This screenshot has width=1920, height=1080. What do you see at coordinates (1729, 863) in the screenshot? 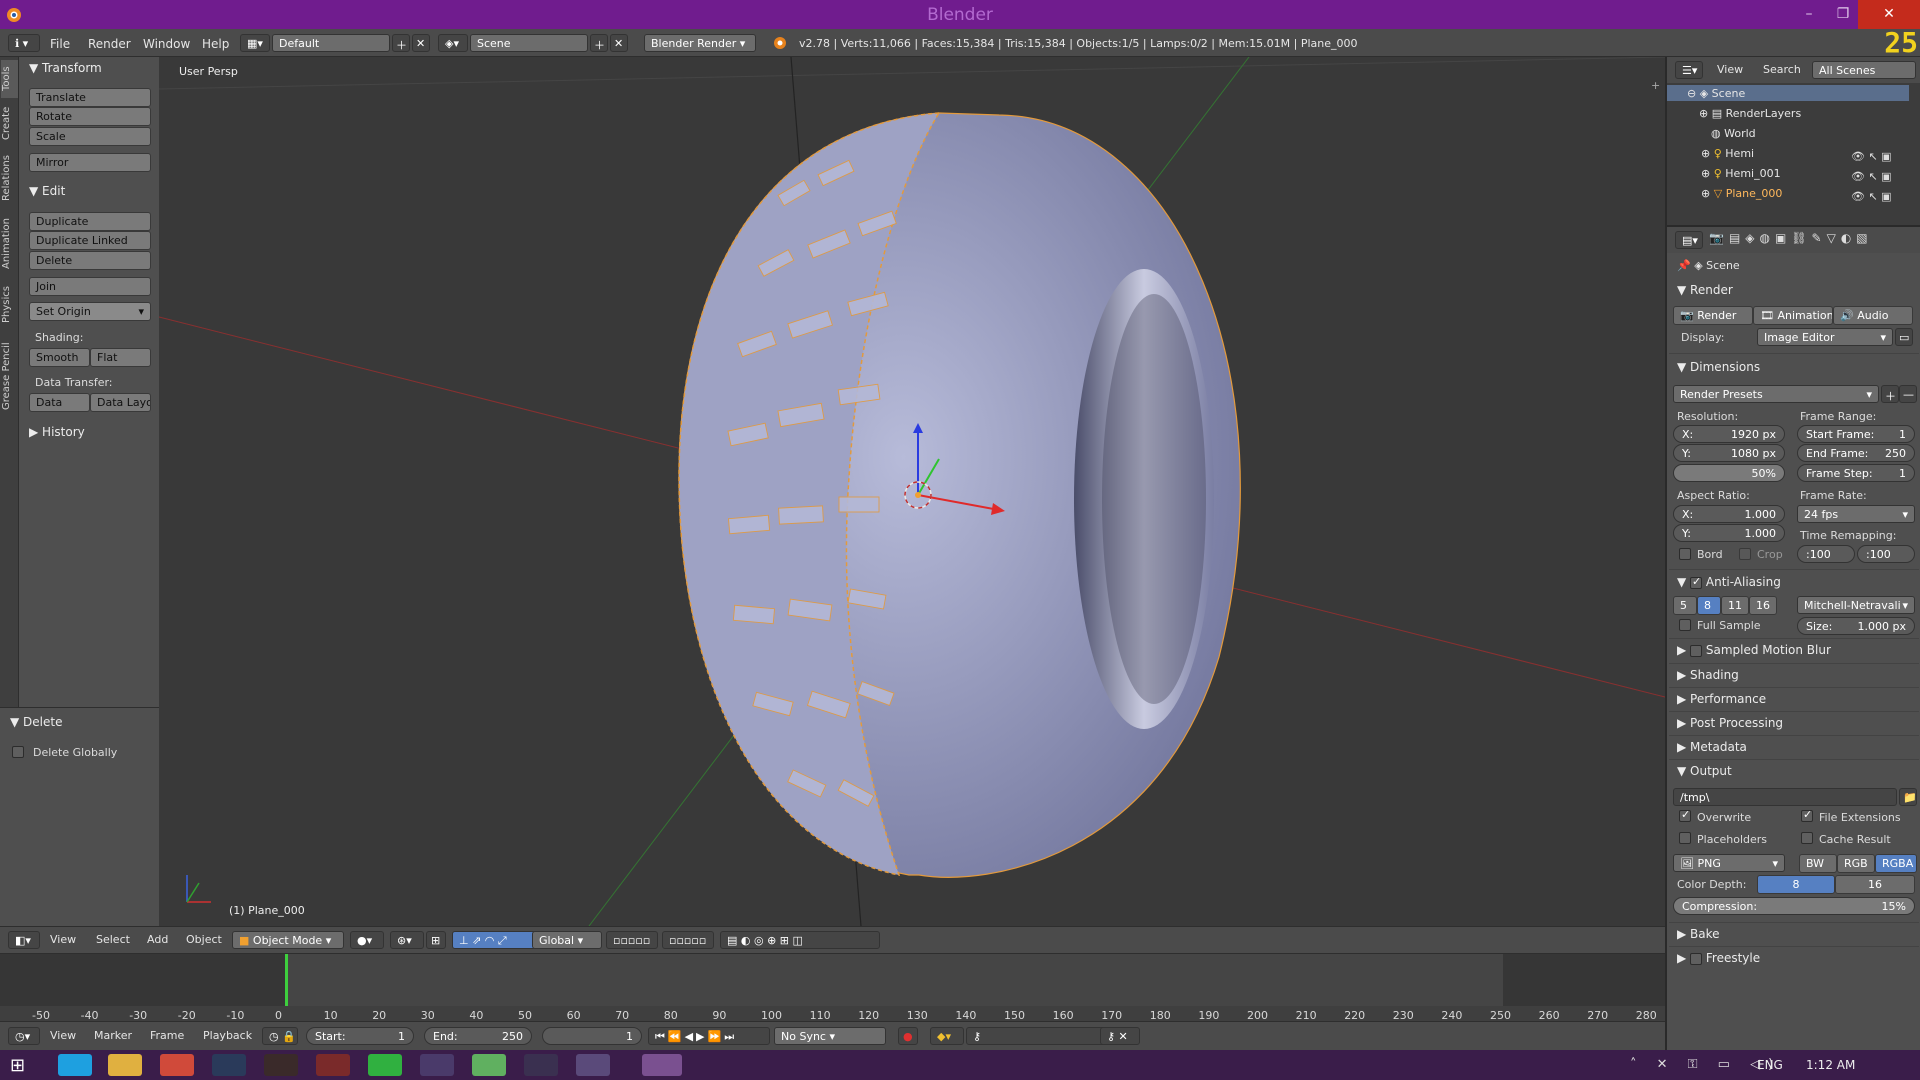
I see `file-format-select: 🖼 PNG ▾` at bounding box center [1729, 863].